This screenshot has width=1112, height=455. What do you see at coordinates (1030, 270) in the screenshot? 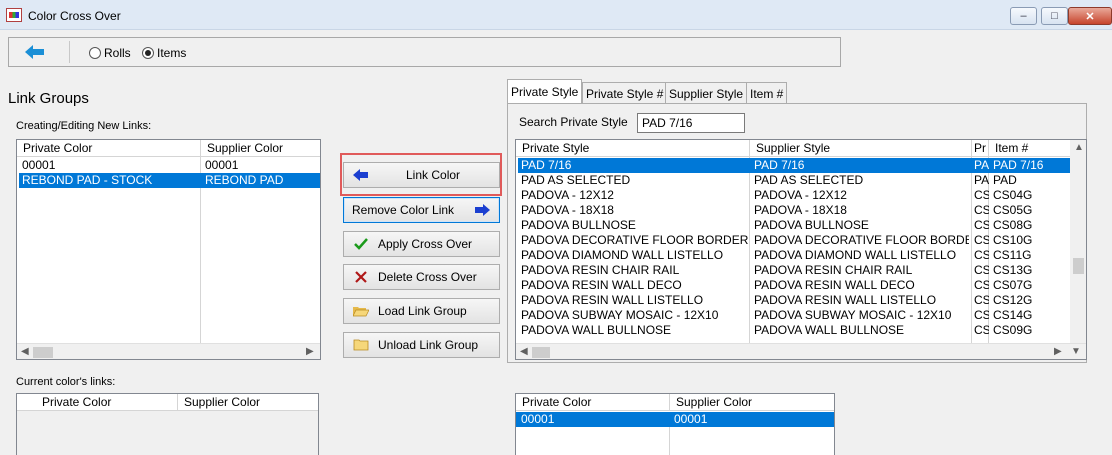
I see `table-cell: CS13G` at bounding box center [1030, 270].